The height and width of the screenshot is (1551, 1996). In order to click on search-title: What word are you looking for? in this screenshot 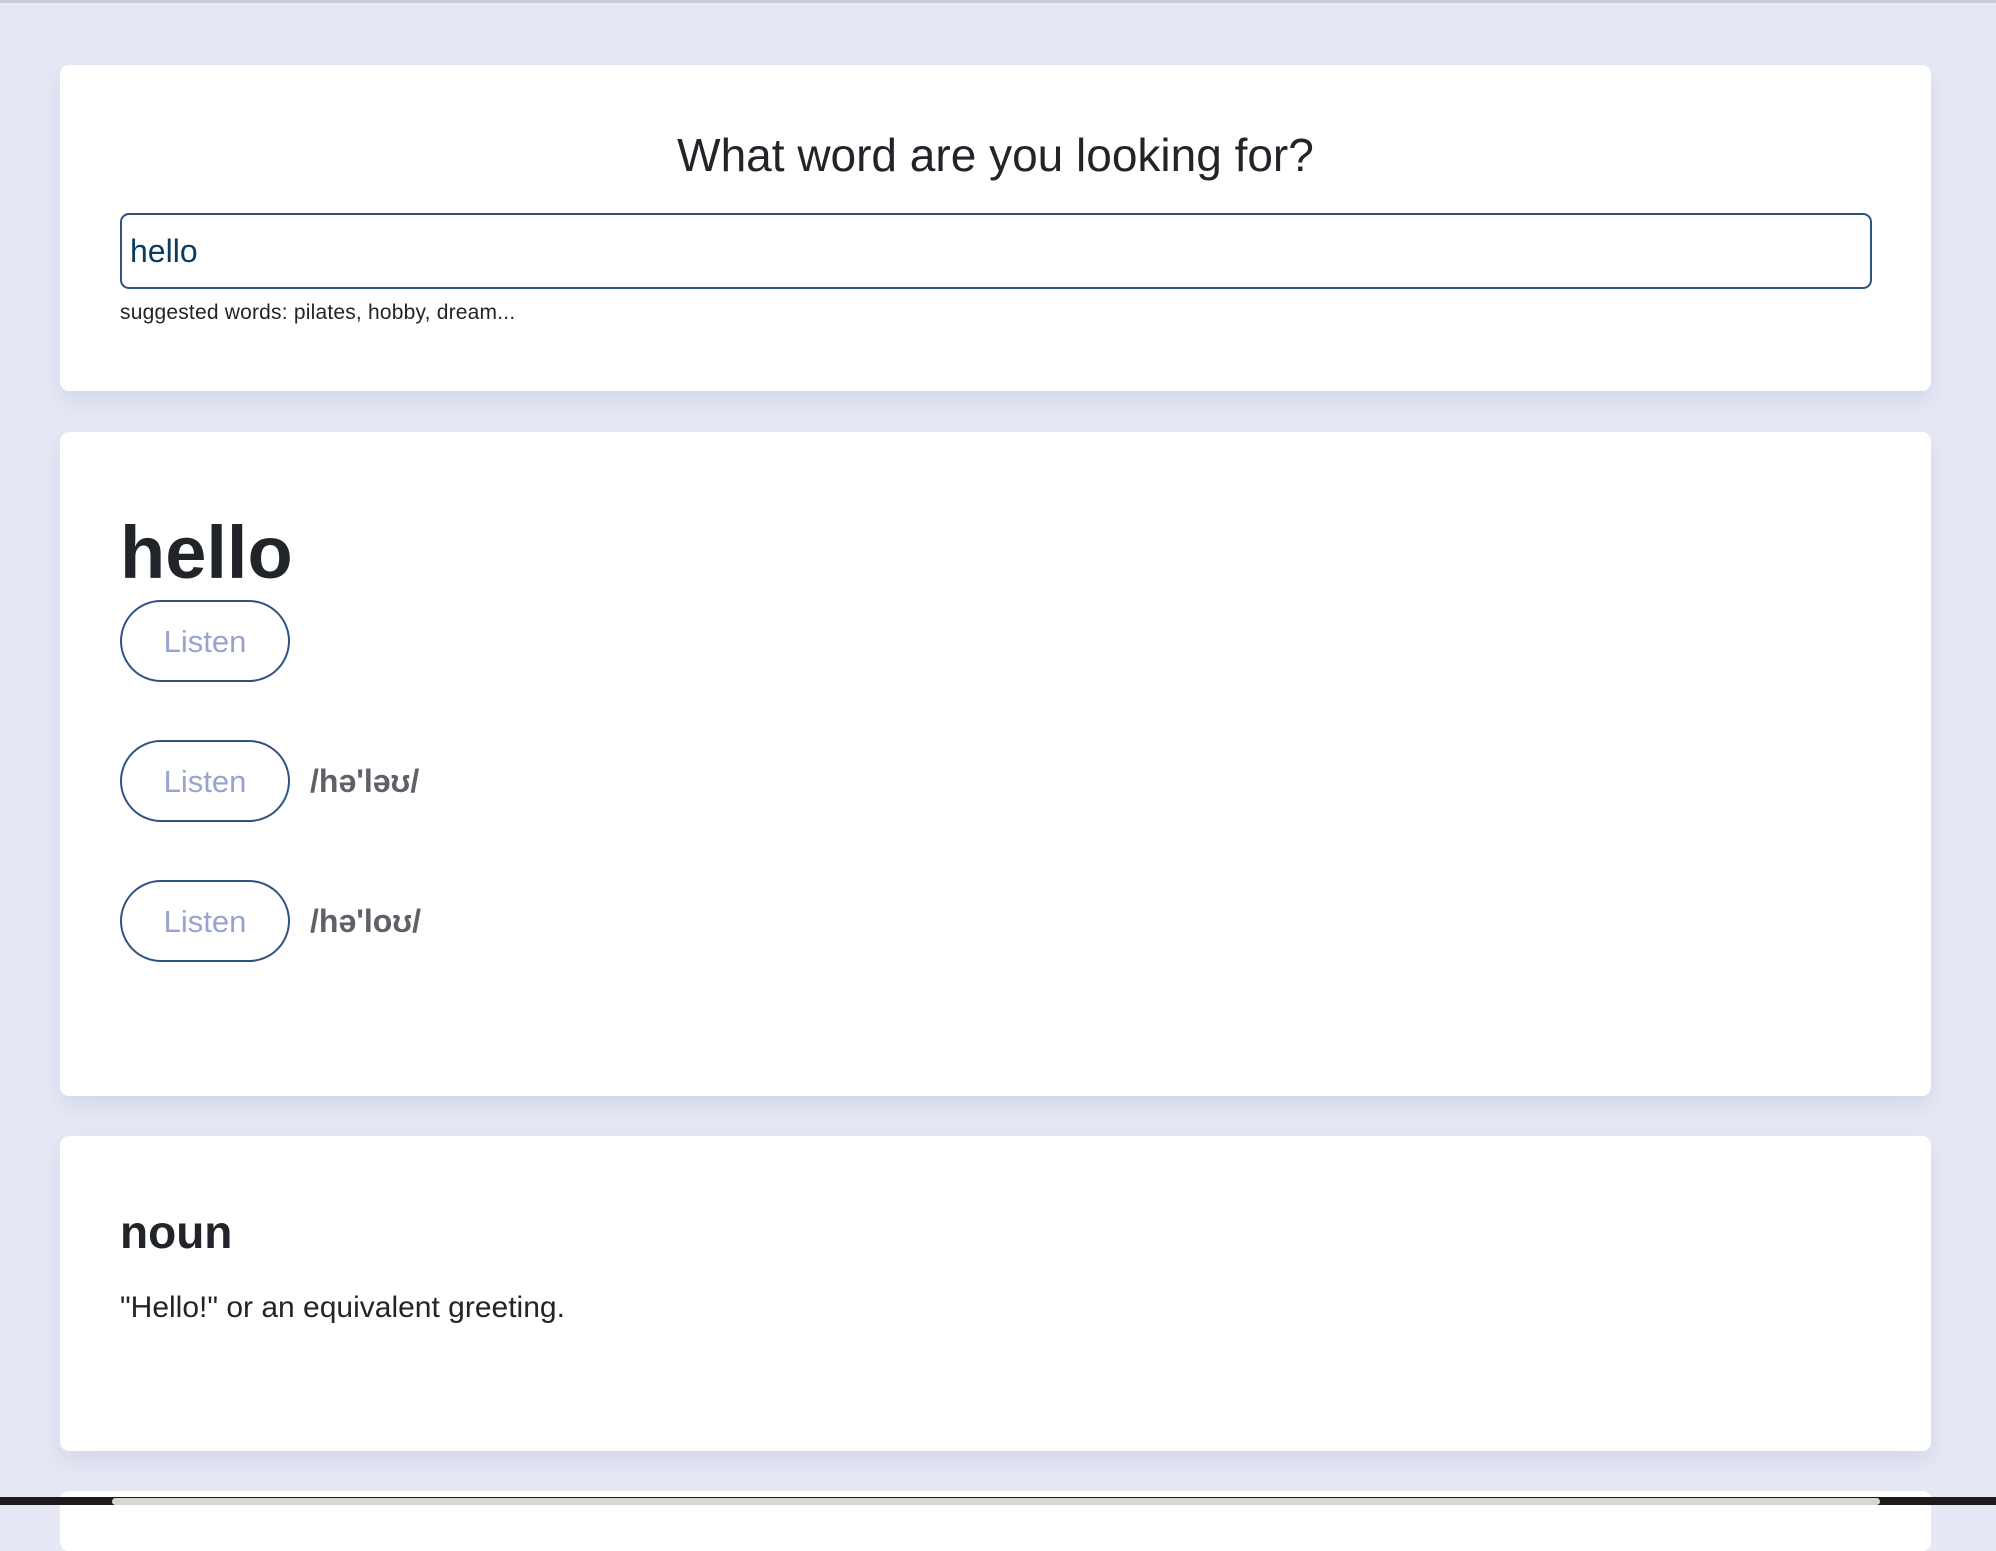, I will do `click(995, 155)`.